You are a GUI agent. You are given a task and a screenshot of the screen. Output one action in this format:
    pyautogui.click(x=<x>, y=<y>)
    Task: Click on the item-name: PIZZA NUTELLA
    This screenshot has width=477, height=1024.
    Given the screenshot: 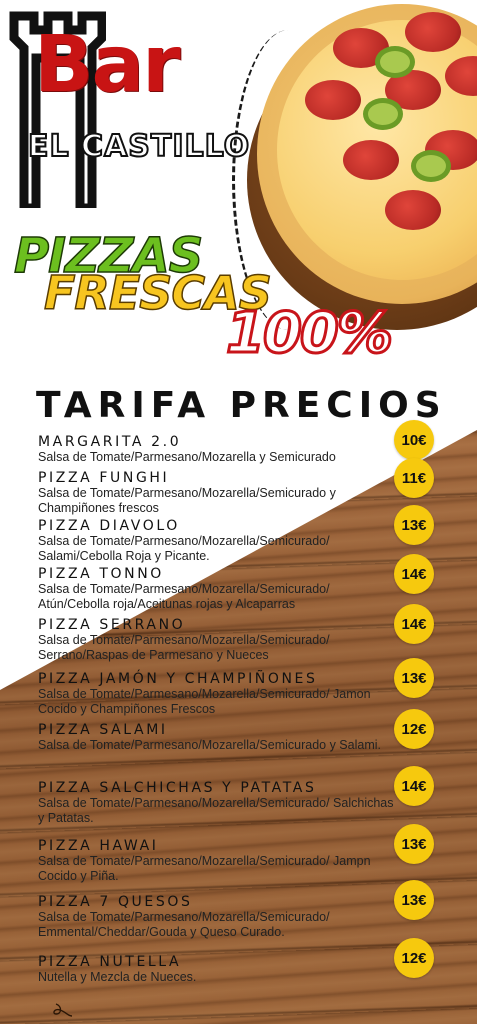 What is the action you would take?
    pyautogui.click(x=110, y=962)
    